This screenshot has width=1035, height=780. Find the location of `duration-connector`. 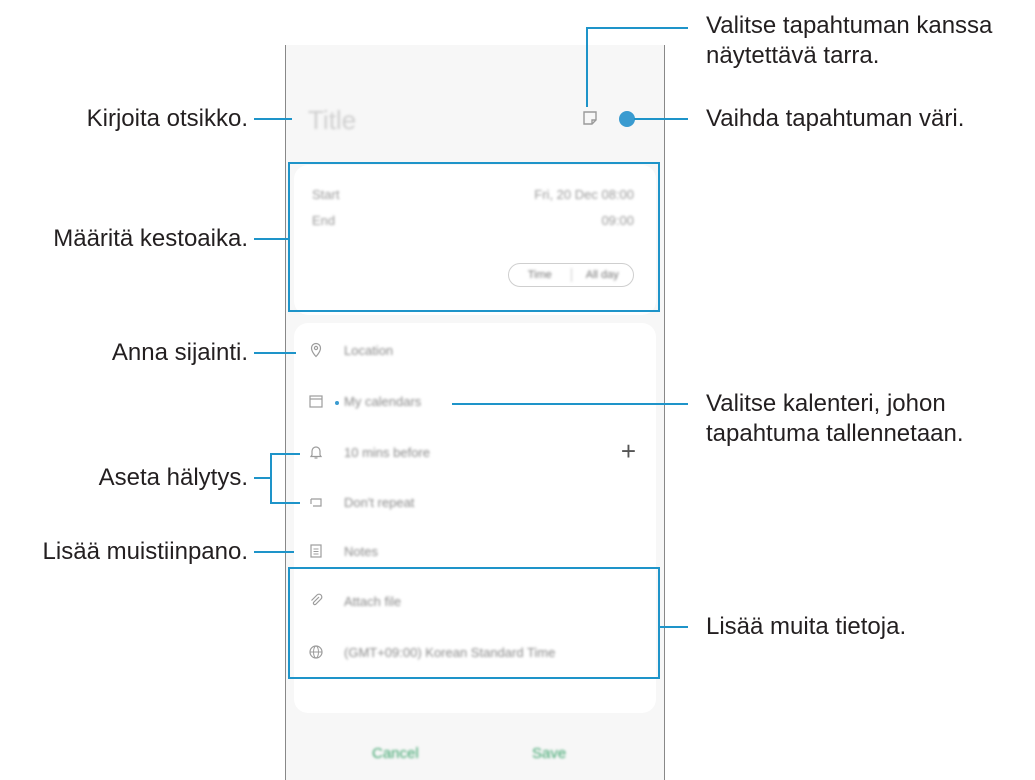

duration-connector is located at coordinates (271, 239).